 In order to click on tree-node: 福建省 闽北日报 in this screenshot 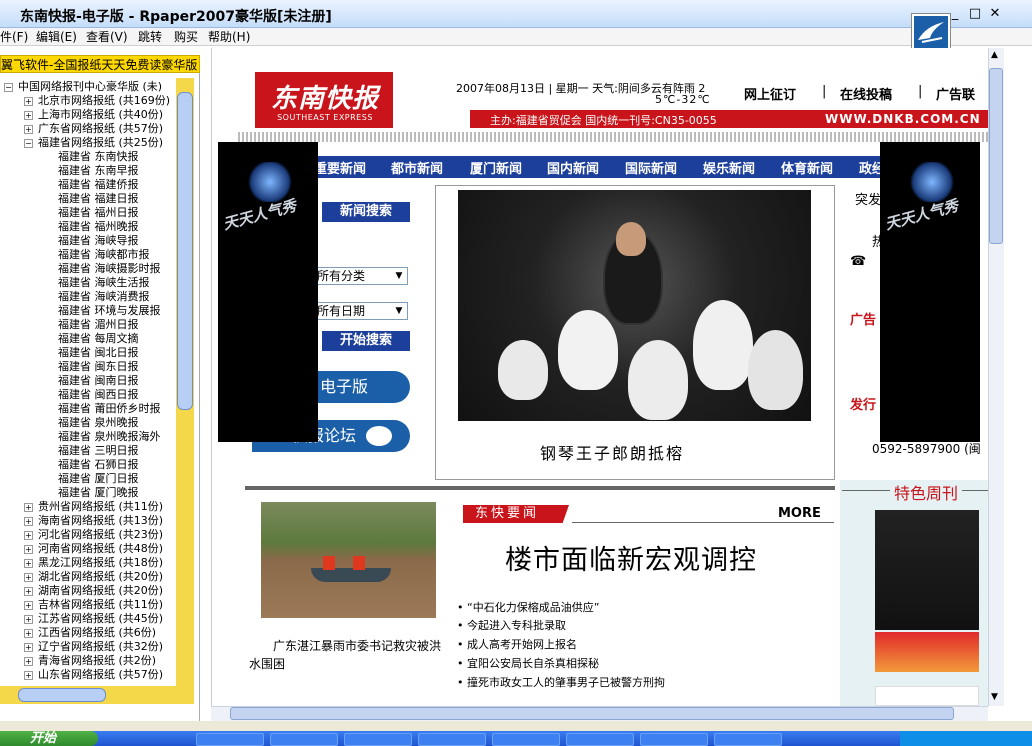, I will do `click(91, 353)`.